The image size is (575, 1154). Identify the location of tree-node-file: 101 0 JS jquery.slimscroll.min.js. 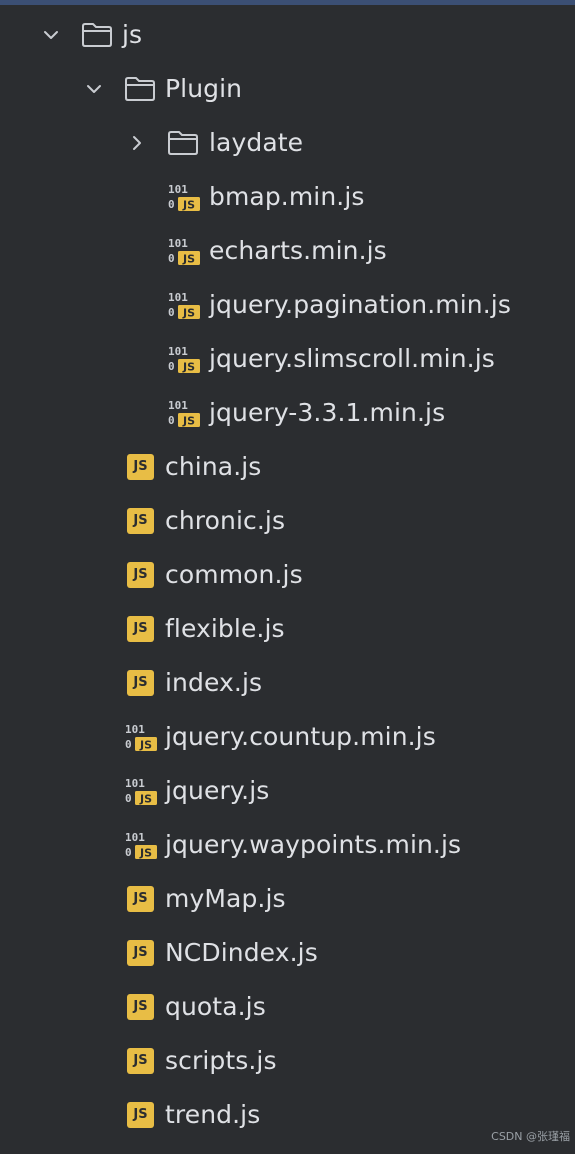
(287, 359).